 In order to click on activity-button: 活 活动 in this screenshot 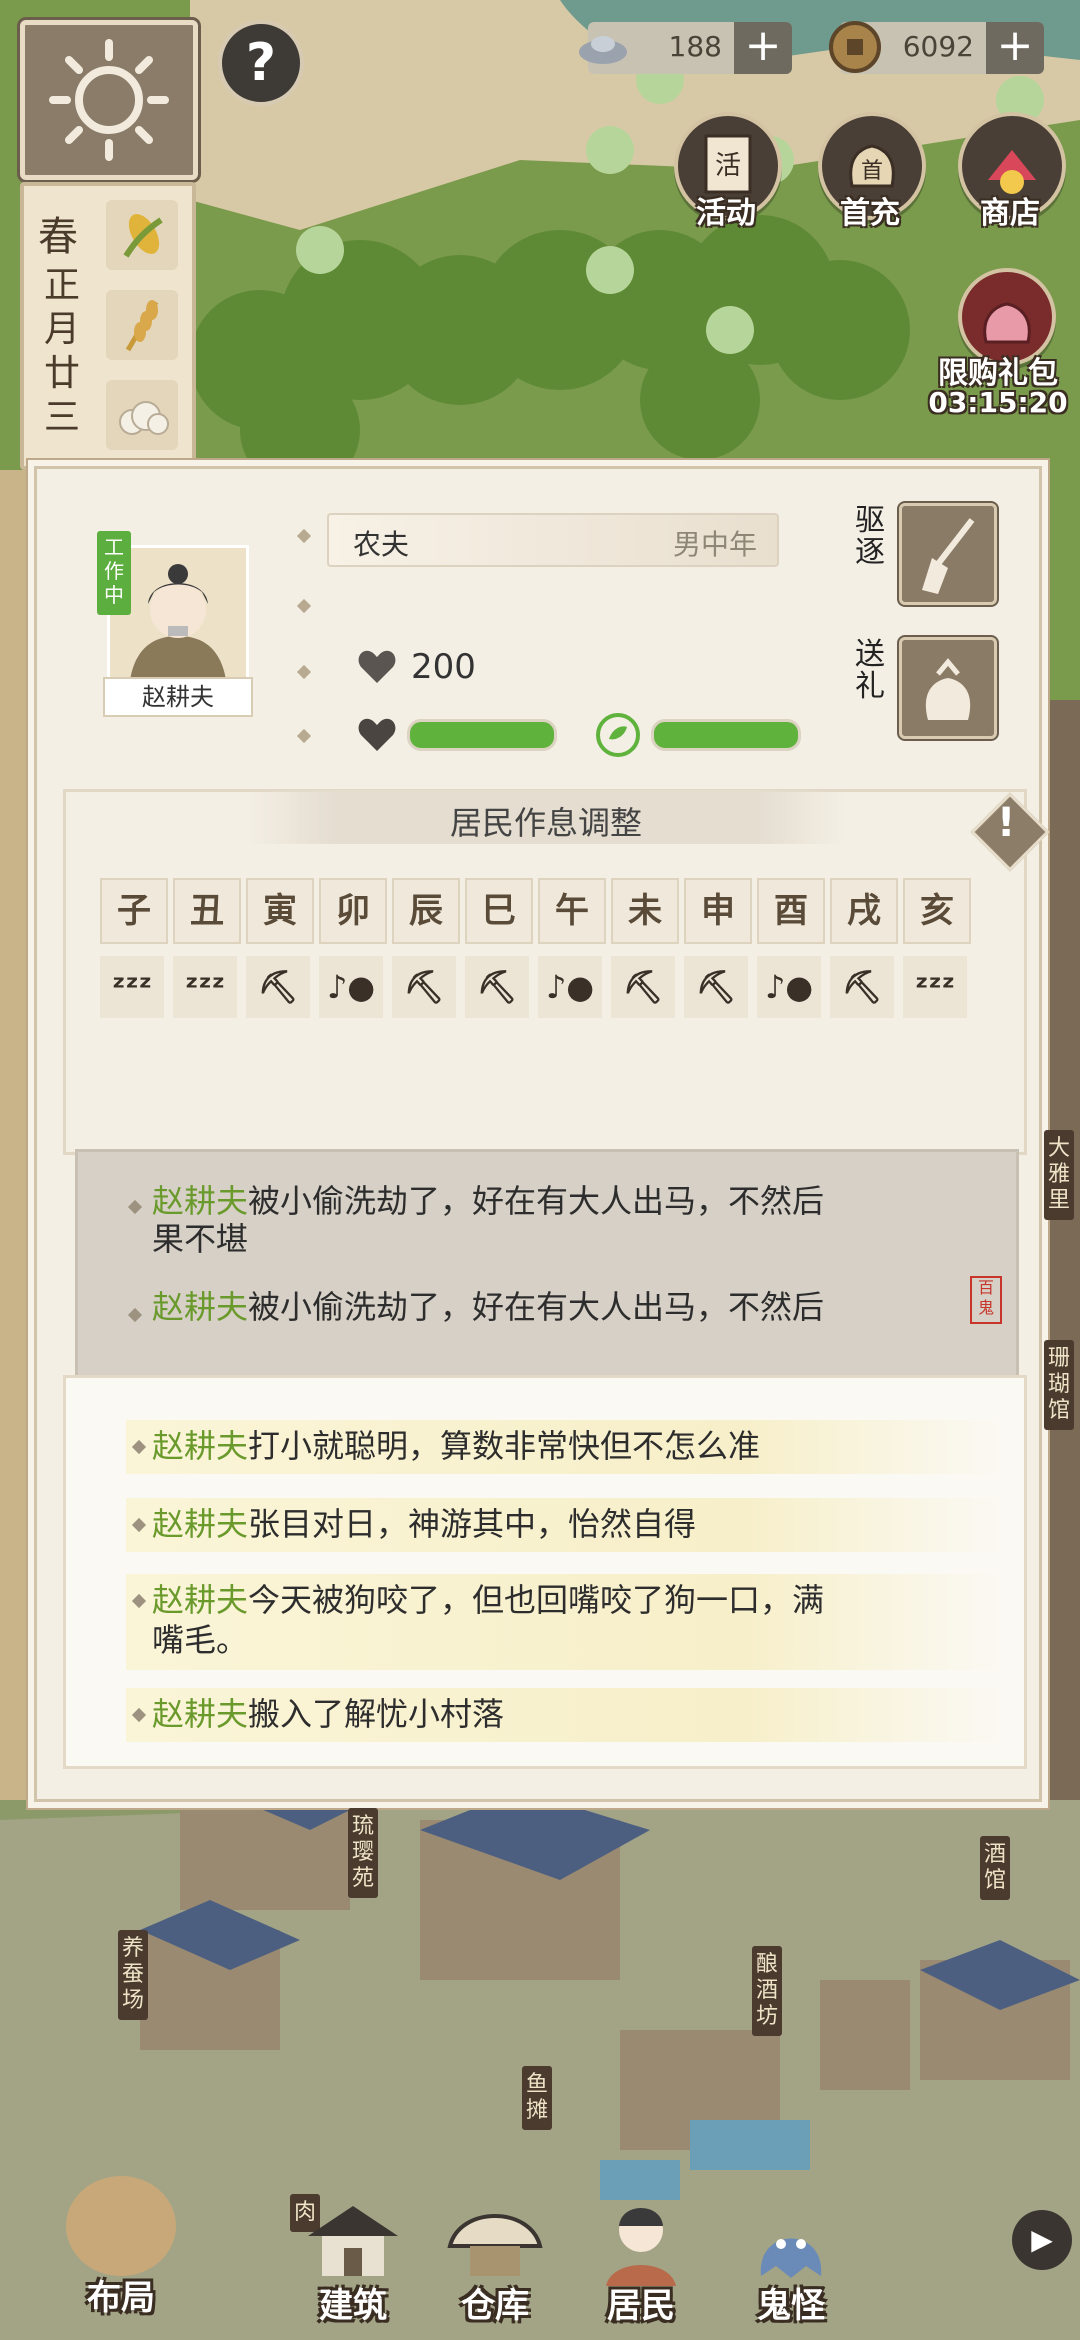, I will do `click(726, 172)`.